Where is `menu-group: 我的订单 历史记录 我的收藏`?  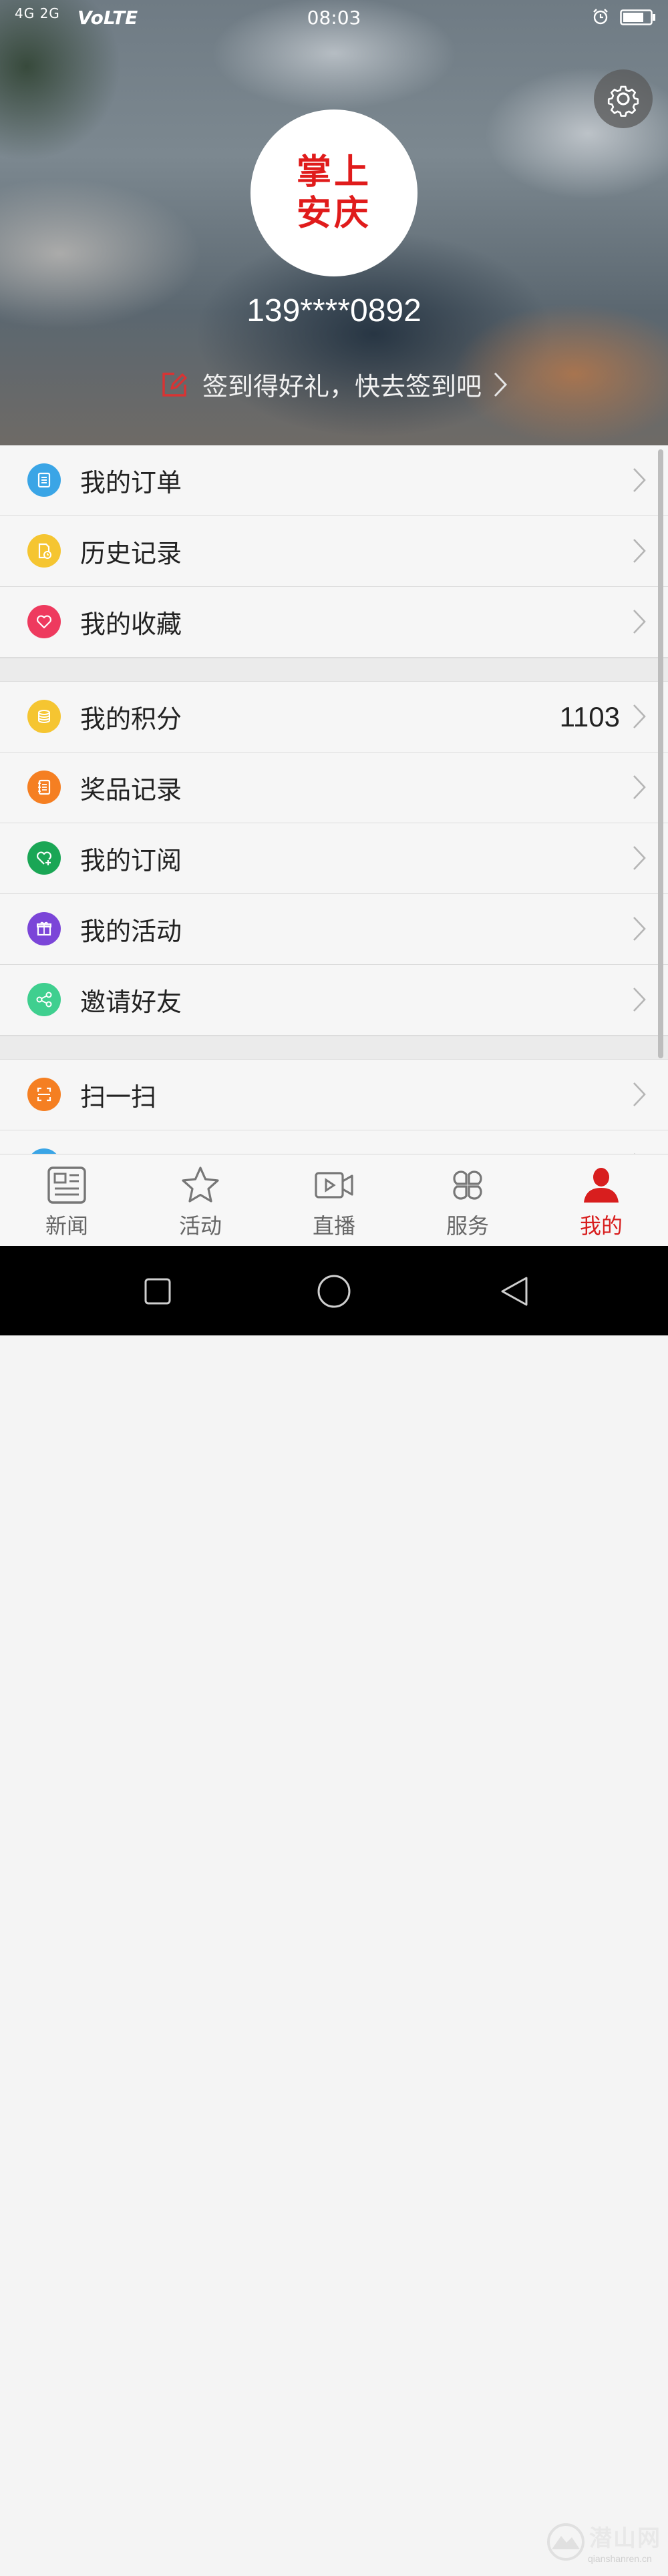 menu-group: 我的订单 历史记录 我的收藏 is located at coordinates (334, 551).